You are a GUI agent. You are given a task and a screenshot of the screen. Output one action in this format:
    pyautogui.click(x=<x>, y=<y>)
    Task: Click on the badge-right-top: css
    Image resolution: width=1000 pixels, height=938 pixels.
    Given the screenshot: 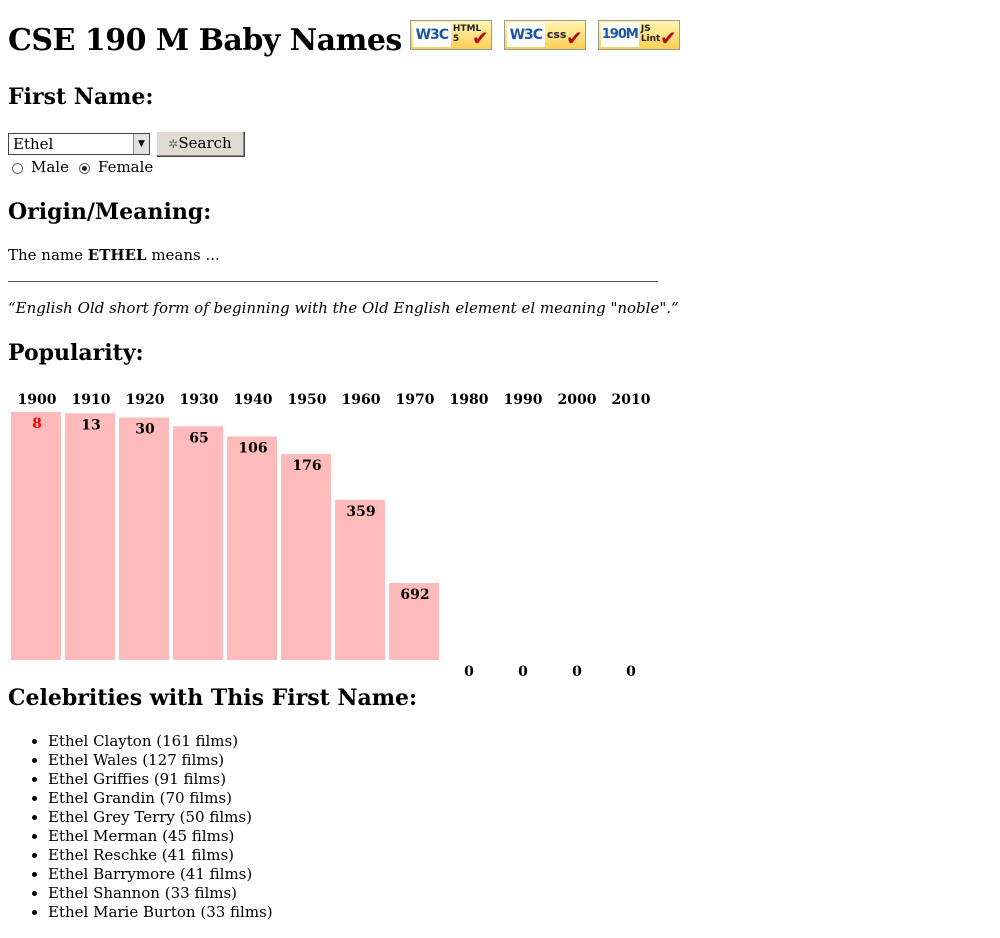 What is the action you would take?
    pyautogui.click(x=556, y=34)
    